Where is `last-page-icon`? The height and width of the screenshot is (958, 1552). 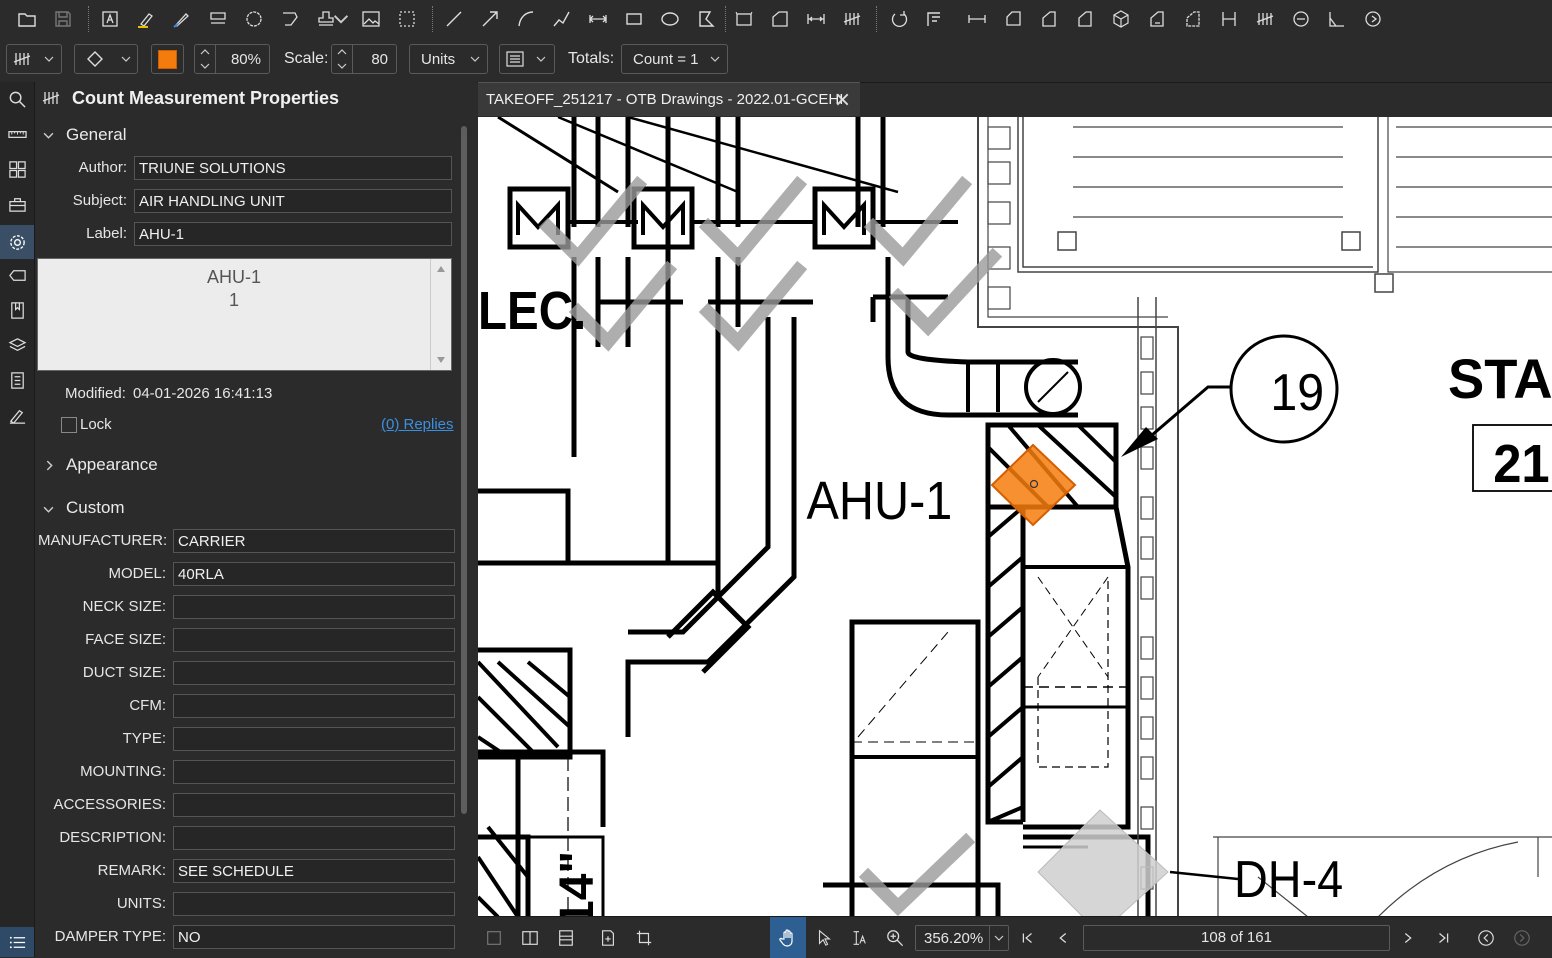
last-page-icon is located at coordinates (1444, 938).